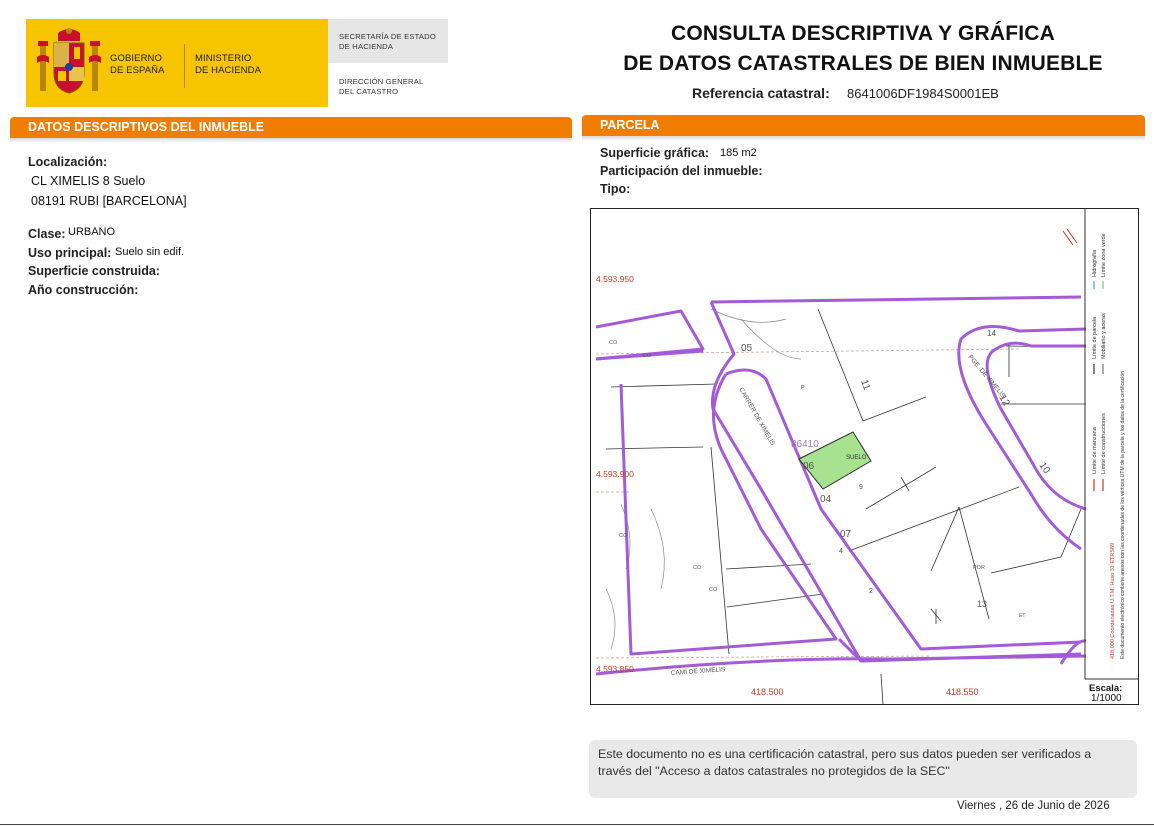  Describe the element at coordinates (846, 534) in the screenshot. I see `svg-text: 07` at that location.